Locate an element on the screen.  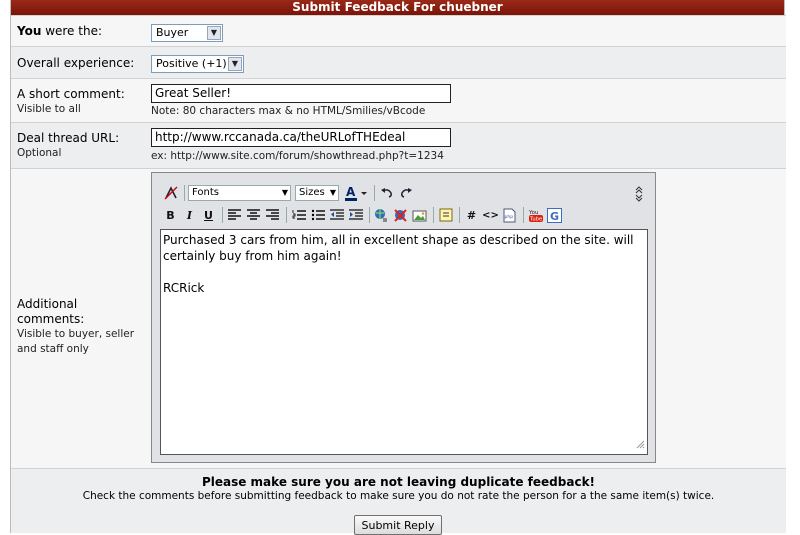
resize-grip-icon is located at coordinates (640, 445).